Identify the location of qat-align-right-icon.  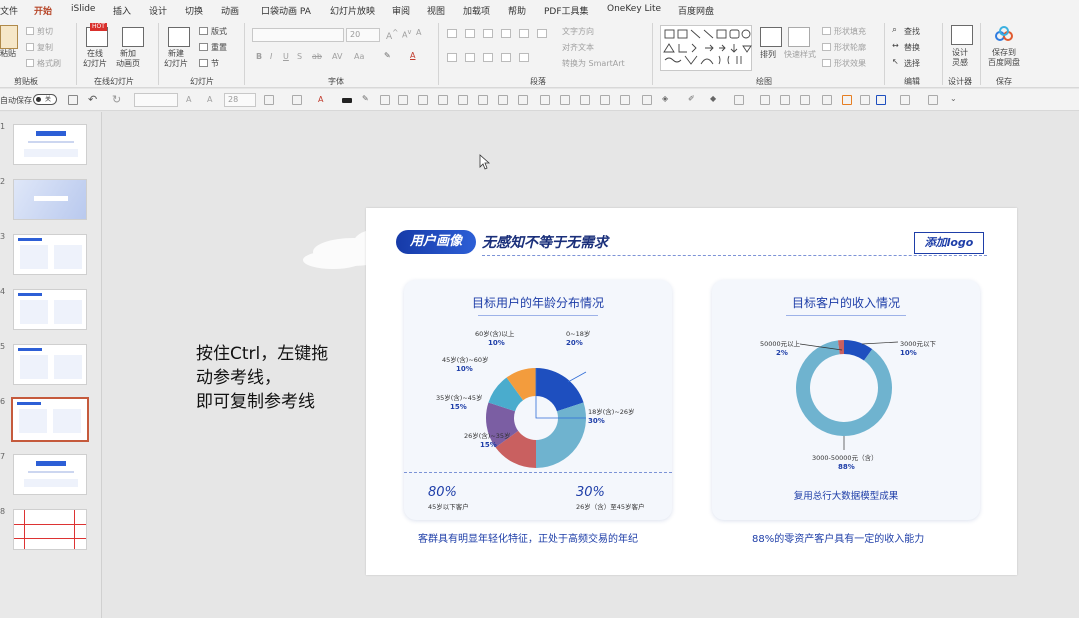
(585, 100).